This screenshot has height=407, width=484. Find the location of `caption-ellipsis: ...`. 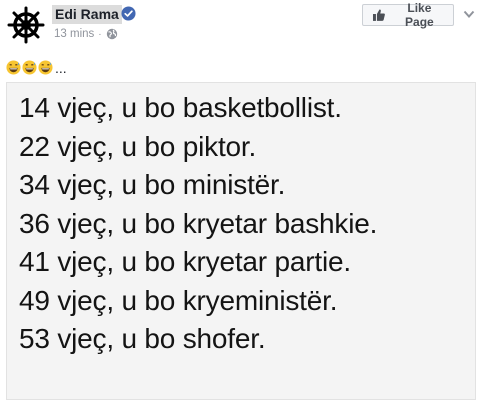

caption-ellipsis: ... is located at coordinates (61, 68).